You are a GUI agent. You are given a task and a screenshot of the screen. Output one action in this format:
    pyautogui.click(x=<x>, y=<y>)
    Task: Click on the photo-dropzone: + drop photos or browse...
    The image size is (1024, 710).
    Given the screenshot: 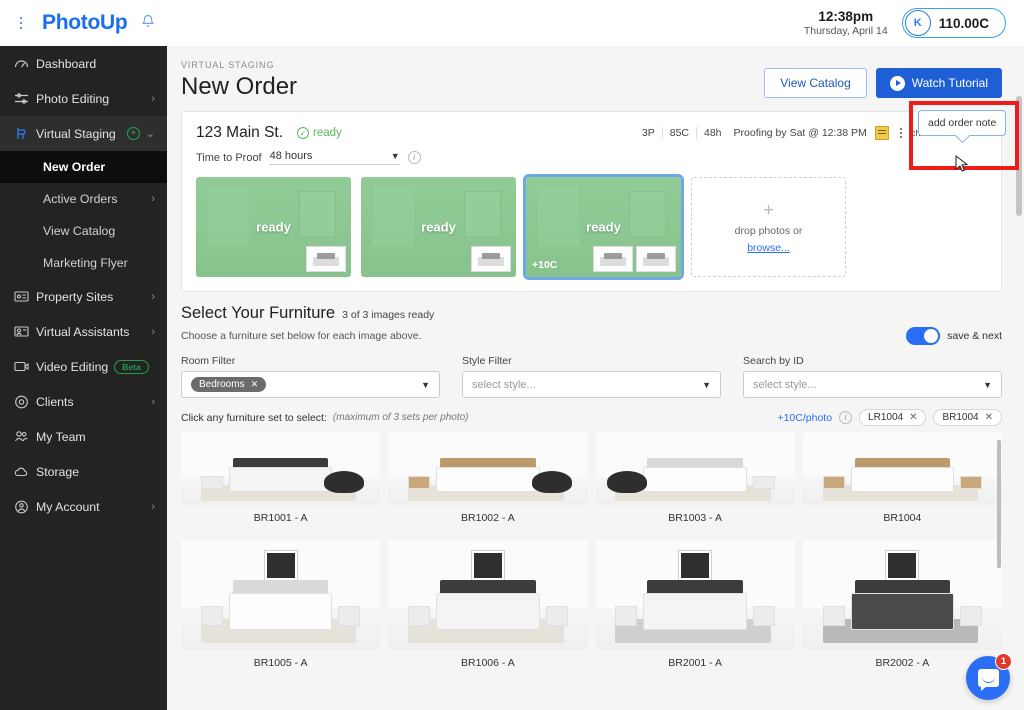 What is the action you would take?
    pyautogui.click(x=768, y=227)
    